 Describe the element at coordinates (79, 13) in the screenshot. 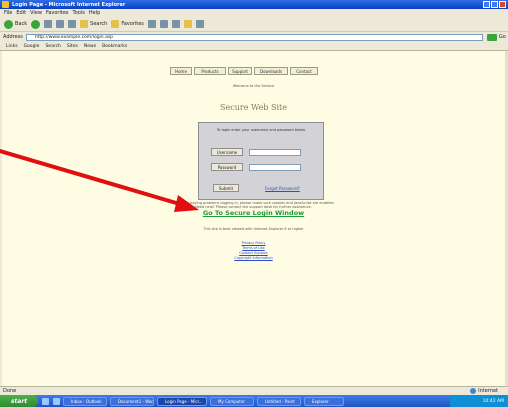

I see `menu-tools: Tools` at that location.